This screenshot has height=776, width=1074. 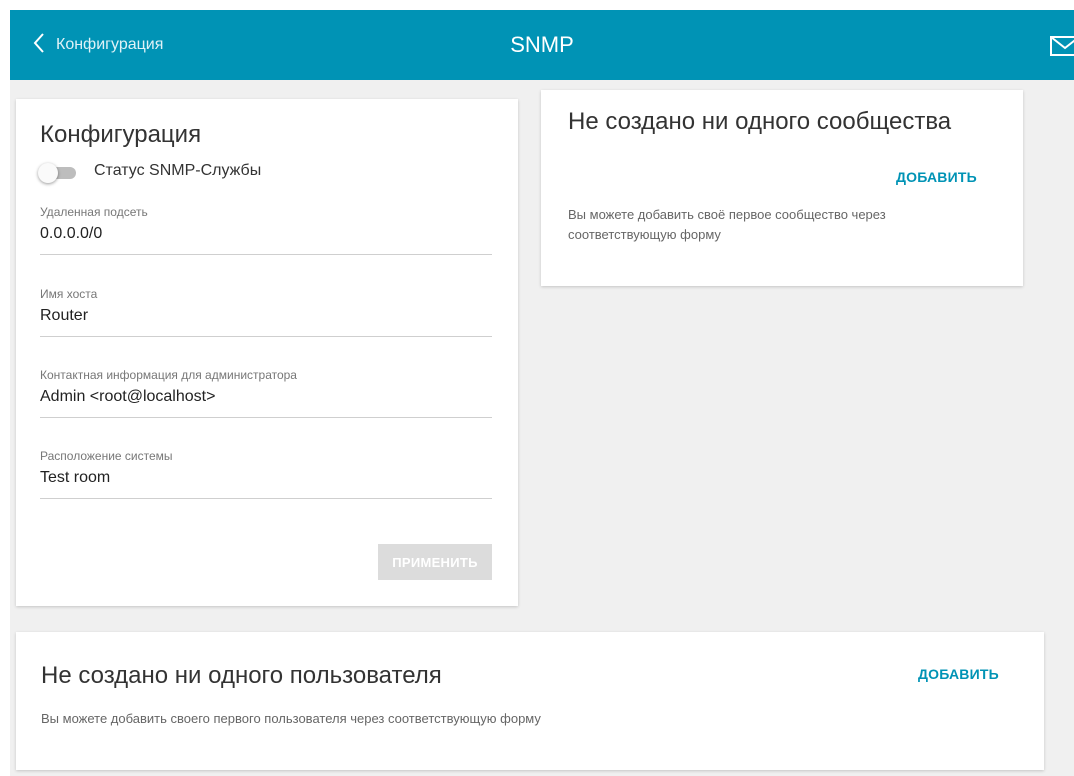 What do you see at coordinates (241, 675) in the screenshot?
I see `users-title: Не создано ни одного пользователя` at bounding box center [241, 675].